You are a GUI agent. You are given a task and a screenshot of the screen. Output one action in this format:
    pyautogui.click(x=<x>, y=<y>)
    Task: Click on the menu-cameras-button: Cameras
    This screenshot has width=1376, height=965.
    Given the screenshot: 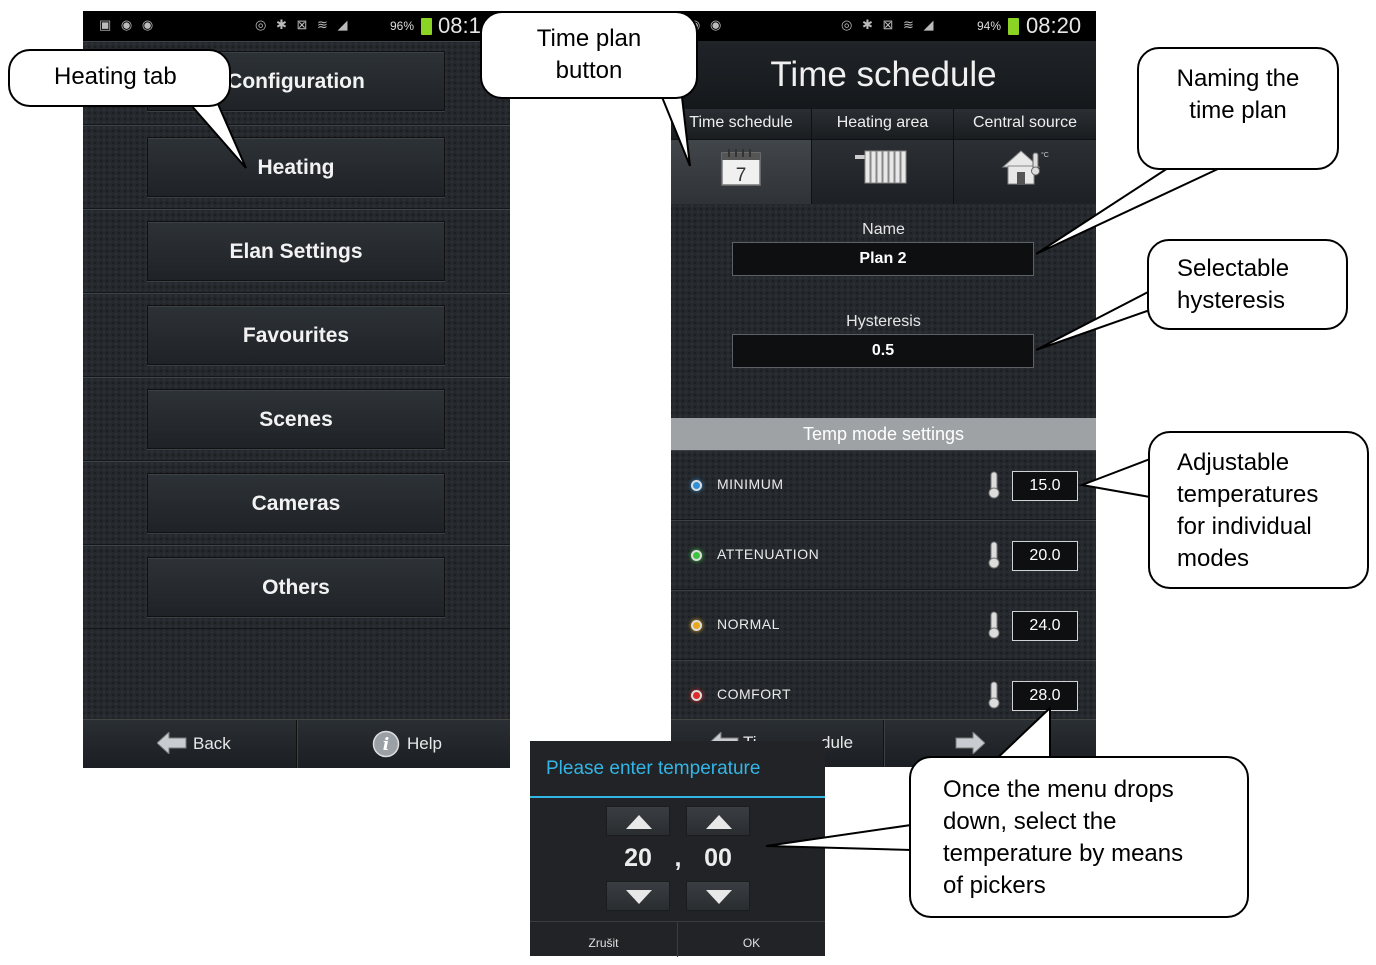 What is the action you would take?
    pyautogui.click(x=296, y=503)
    